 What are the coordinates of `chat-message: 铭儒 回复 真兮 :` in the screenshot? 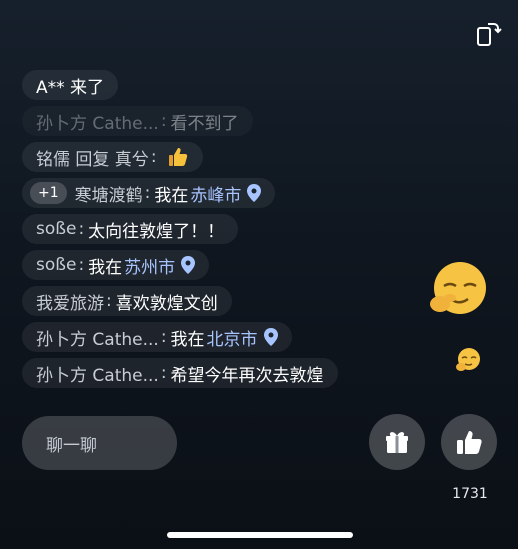 It's located at (112, 157).